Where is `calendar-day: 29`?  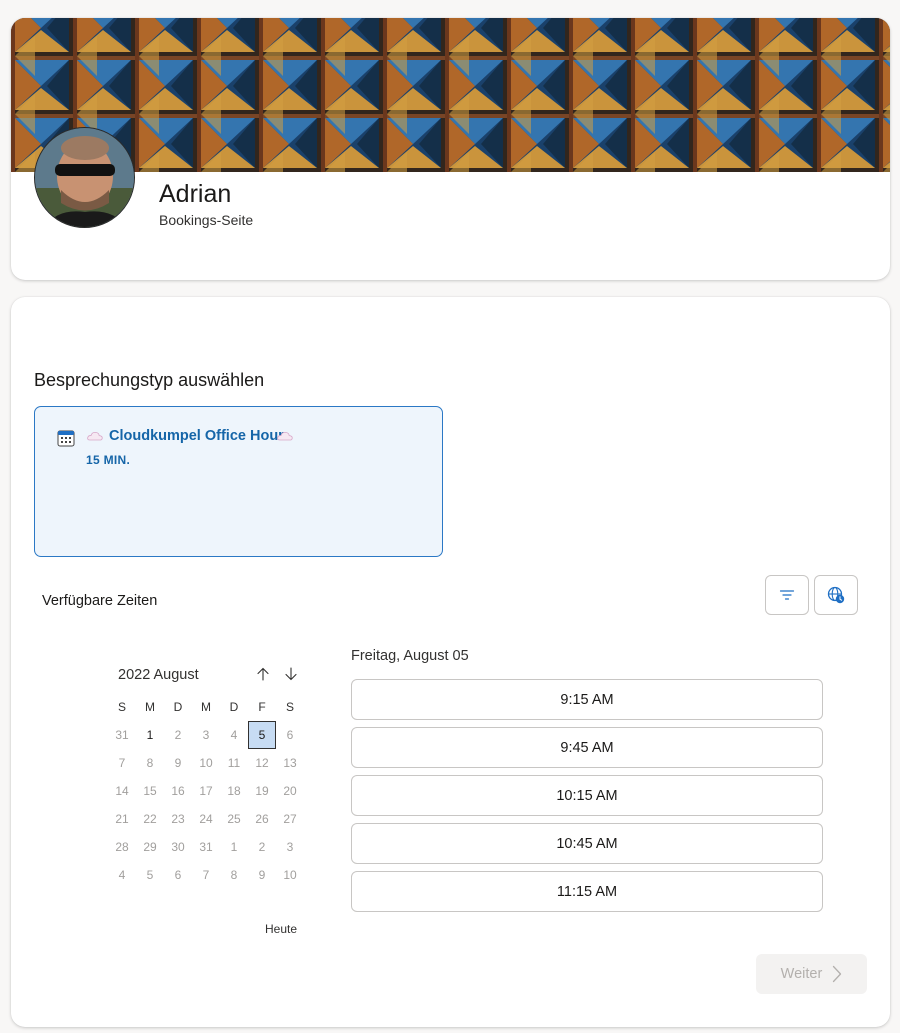 calendar-day: 29 is located at coordinates (150, 847).